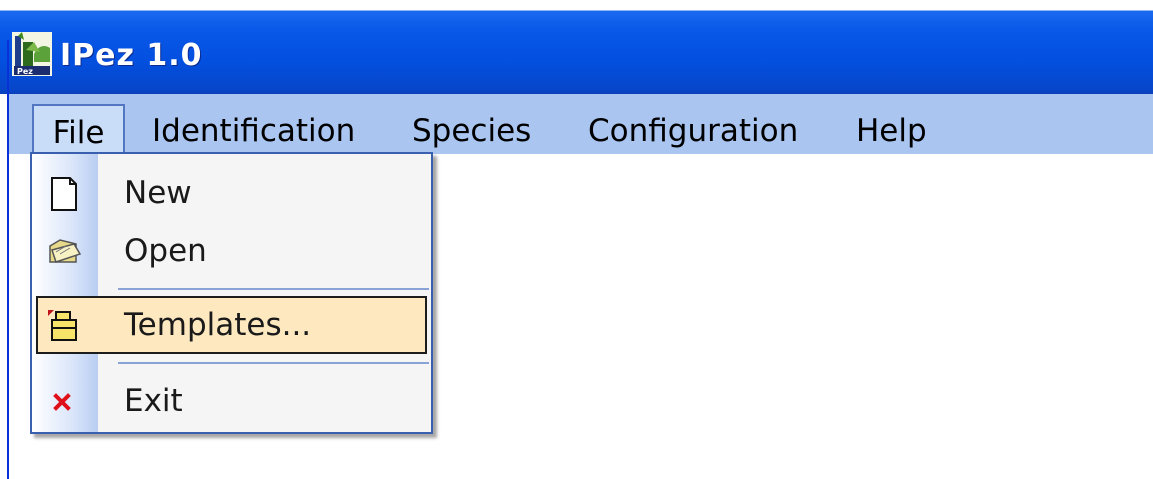 This screenshot has width=1153, height=479. What do you see at coordinates (231, 251) in the screenshot?
I see `menu-item-open: Open` at bounding box center [231, 251].